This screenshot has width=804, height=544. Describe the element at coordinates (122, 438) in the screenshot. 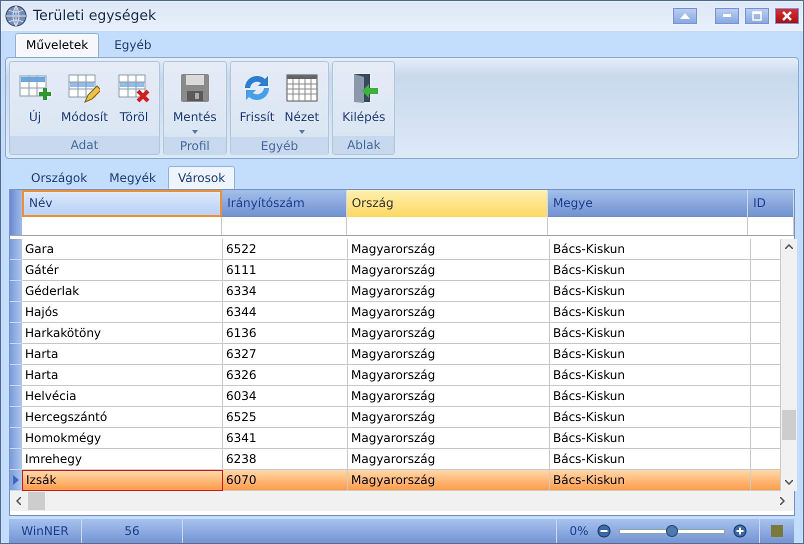

I see `table-cell: Homokmégy` at that location.